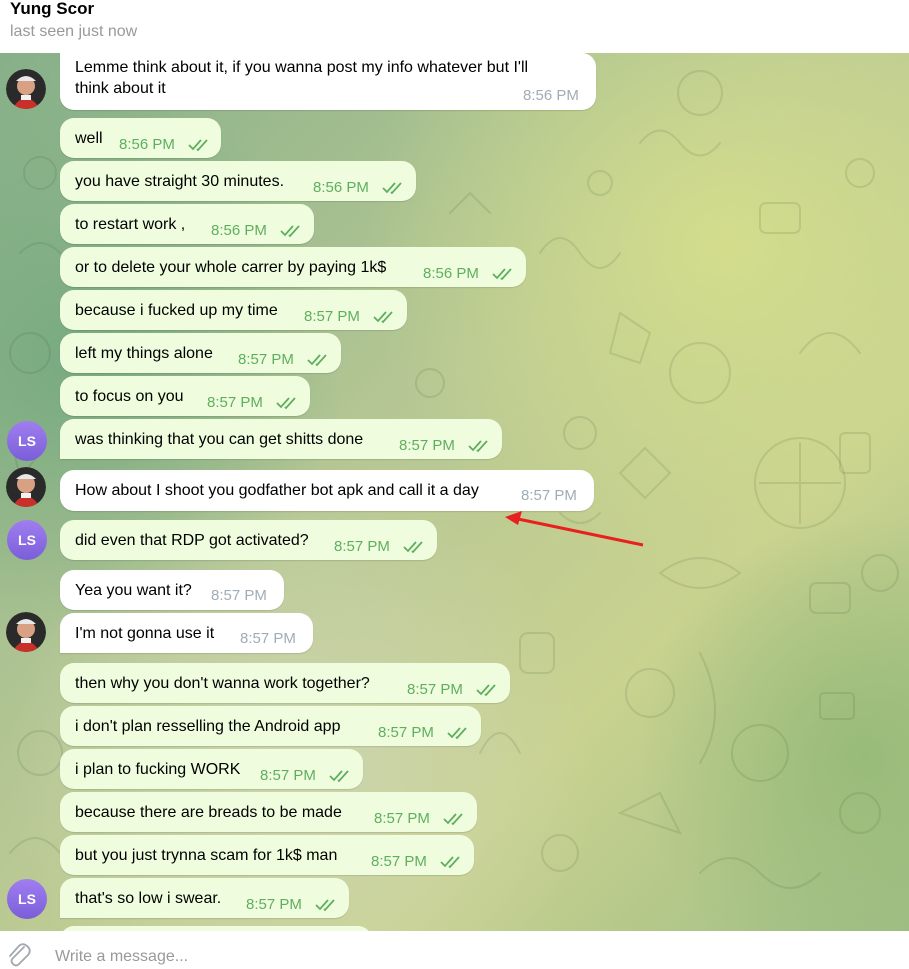  I want to click on message-text: to restart work ,, so click(130, 224).